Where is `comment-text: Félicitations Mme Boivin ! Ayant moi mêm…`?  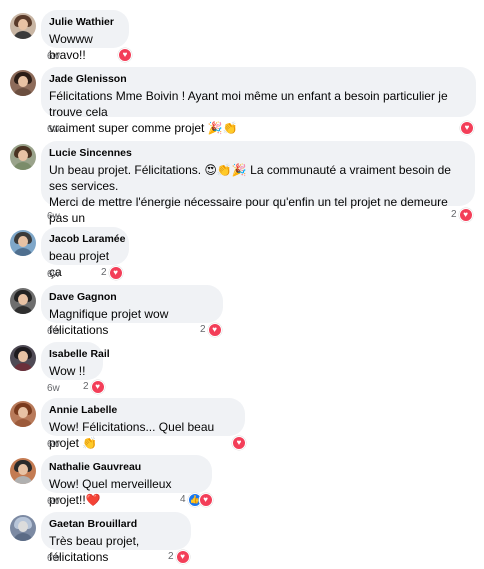
comment-text: Félicitations Mme Boivin ! Ayant moi mêm… is located at coordinates (248, 112).